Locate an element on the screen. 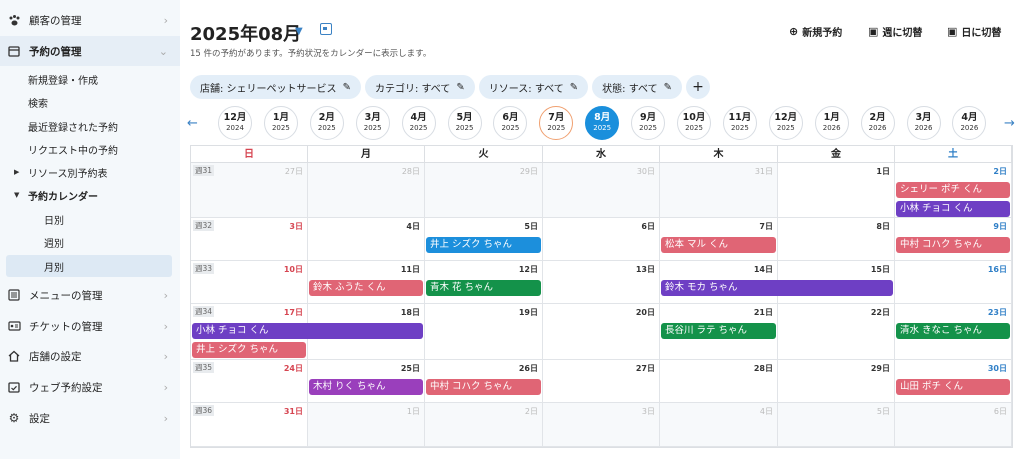 This screenshot has width=1024, height=459. new-reservation-button: ⊕ 新規予約 is located at coordinates (815, 31).